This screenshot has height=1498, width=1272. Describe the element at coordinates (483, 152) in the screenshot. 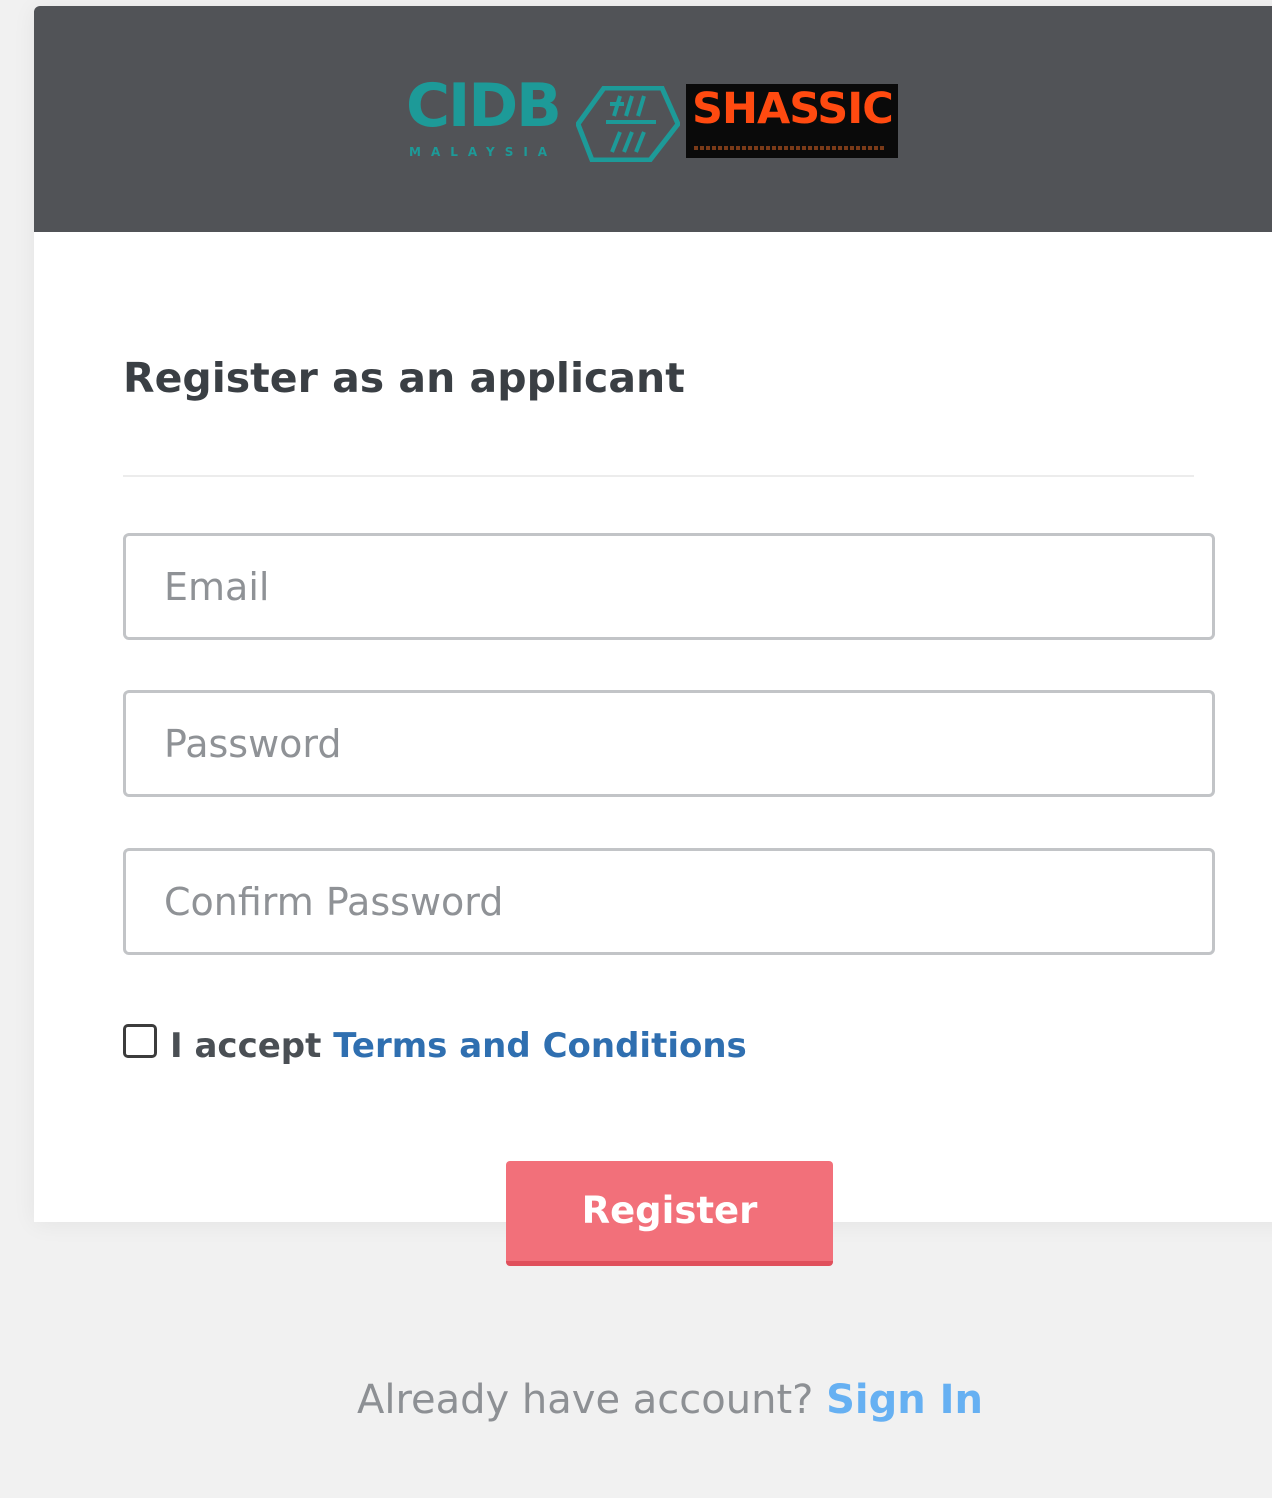

I see `cidb-logo-subtext: MALAYSIA` at that location.